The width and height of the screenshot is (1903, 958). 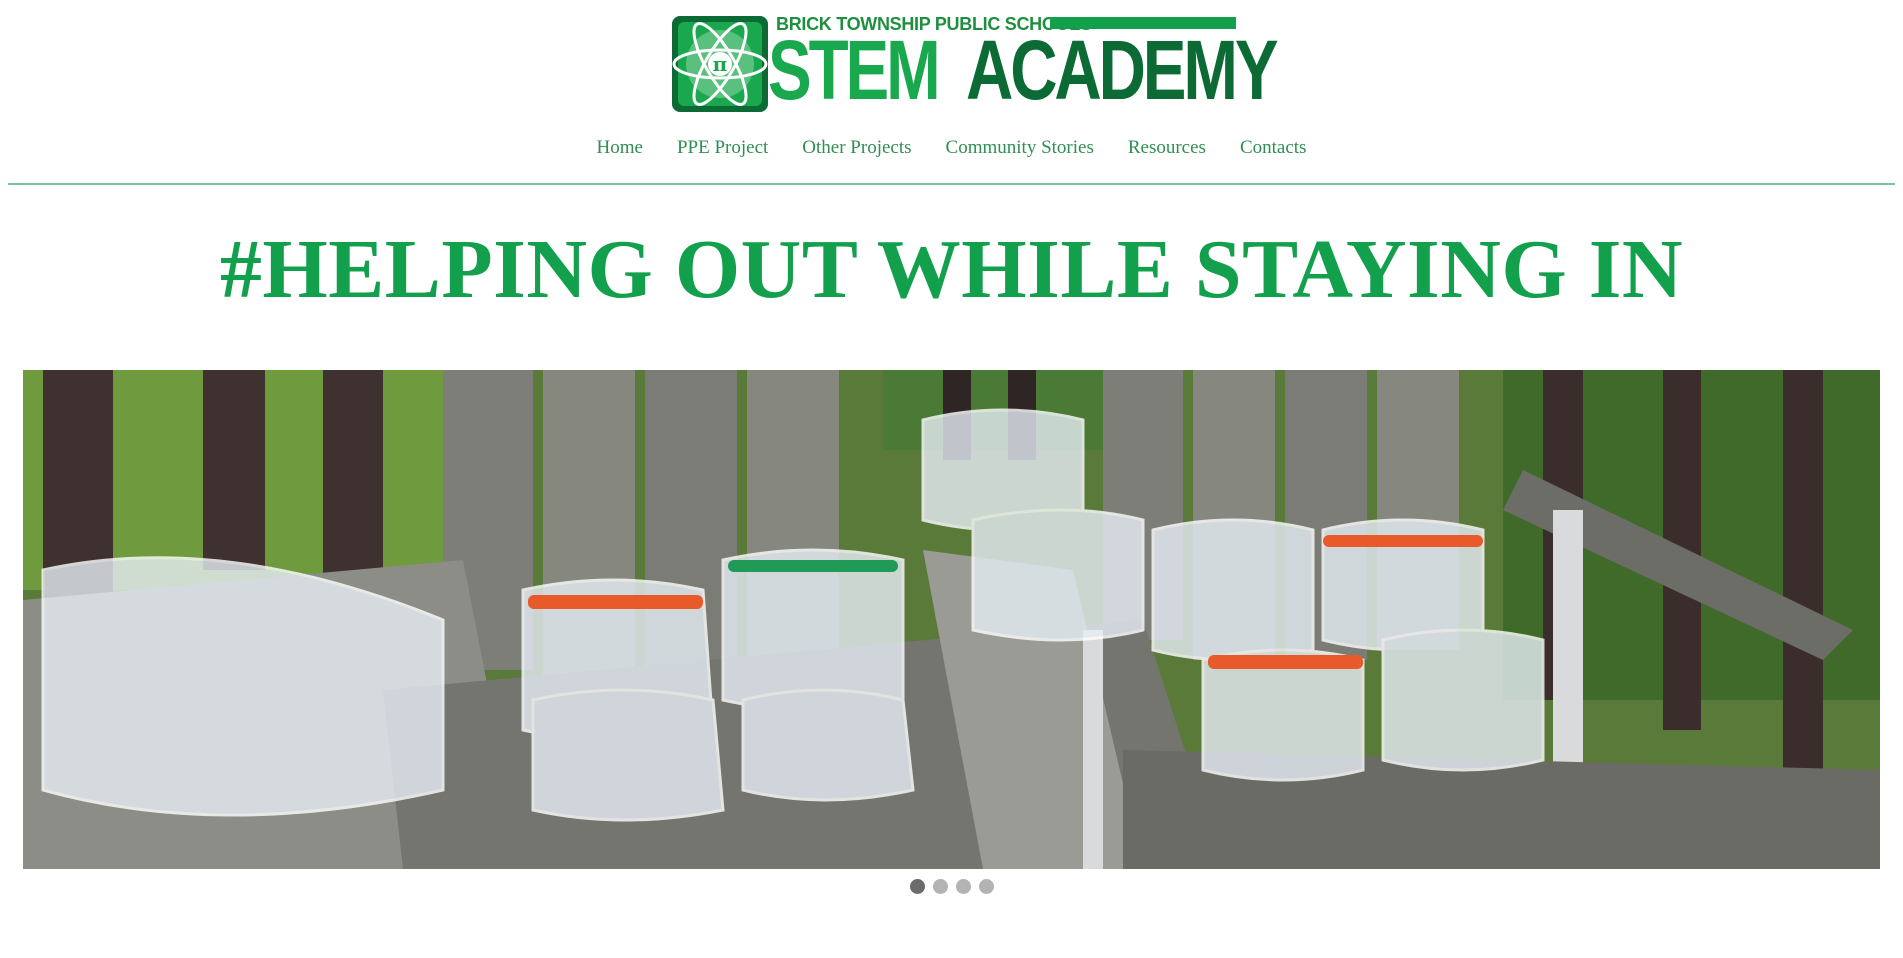 I want to click on nav-home: Home, so click(x=620, y=148).